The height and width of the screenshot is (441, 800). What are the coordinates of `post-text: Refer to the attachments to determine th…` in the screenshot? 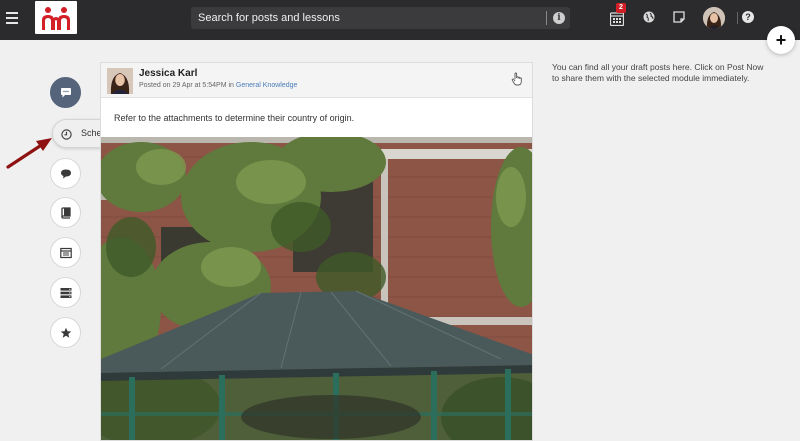 It's located at (234, 118).